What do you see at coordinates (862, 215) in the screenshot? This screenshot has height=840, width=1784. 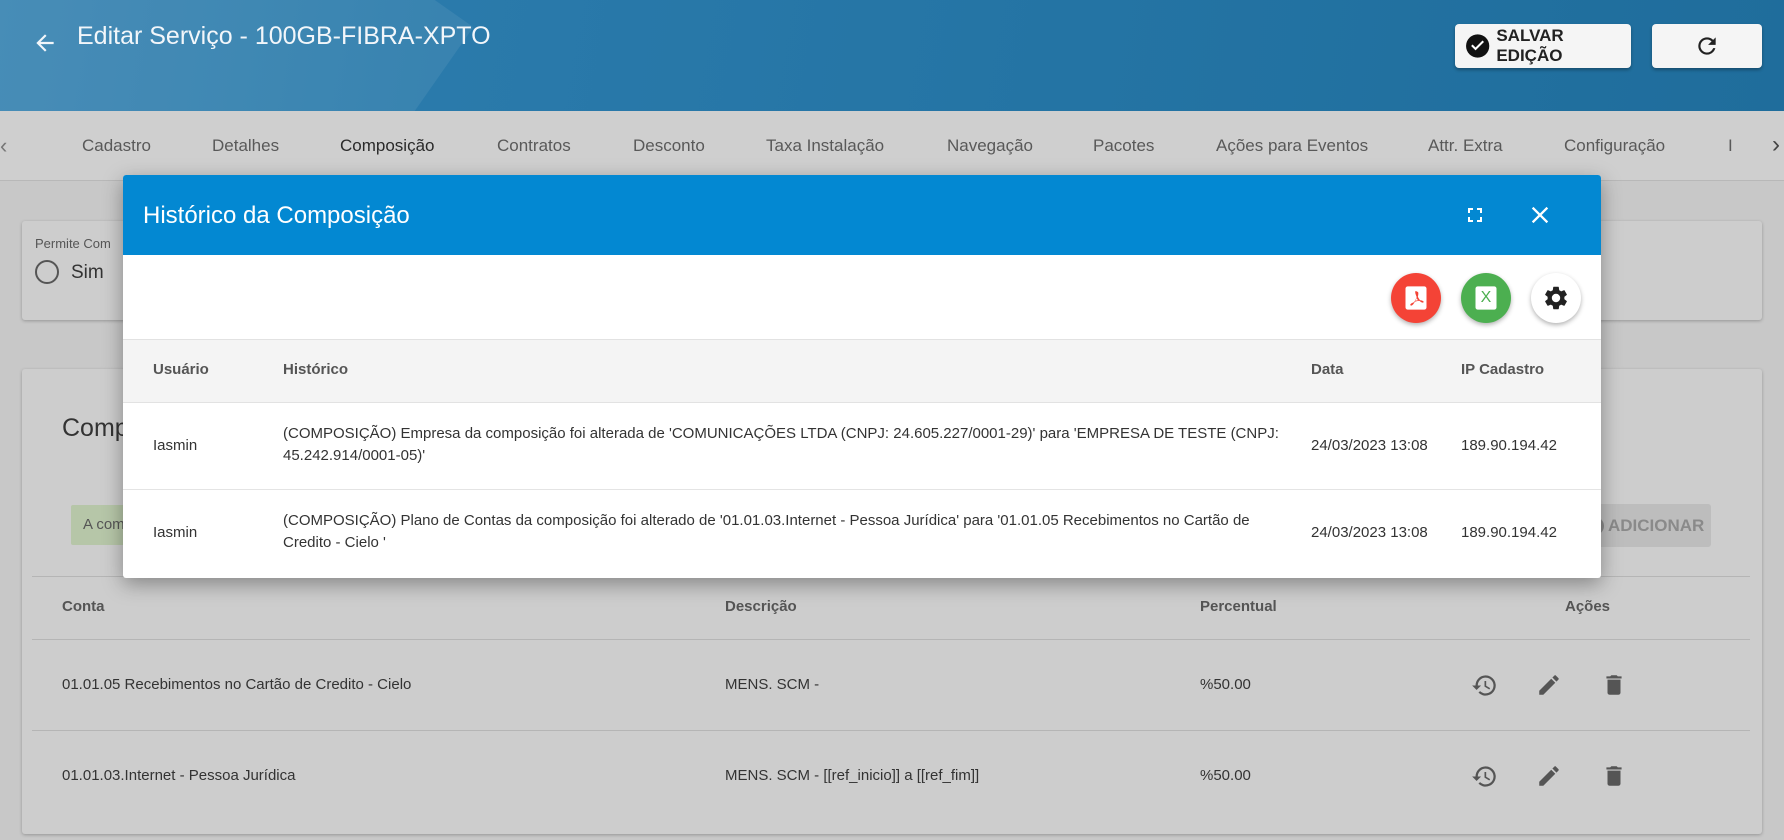 I see `modal-header: Histórico da Composição` at bounding box center [862, 215].